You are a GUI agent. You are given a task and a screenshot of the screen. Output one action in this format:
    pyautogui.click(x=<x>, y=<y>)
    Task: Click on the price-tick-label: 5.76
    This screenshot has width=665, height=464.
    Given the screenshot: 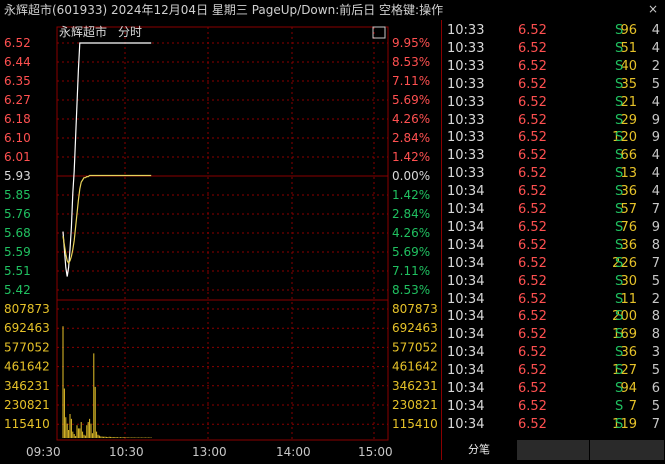 What is the action you would take?
    pyautogui.click(x=17, y=214)
    